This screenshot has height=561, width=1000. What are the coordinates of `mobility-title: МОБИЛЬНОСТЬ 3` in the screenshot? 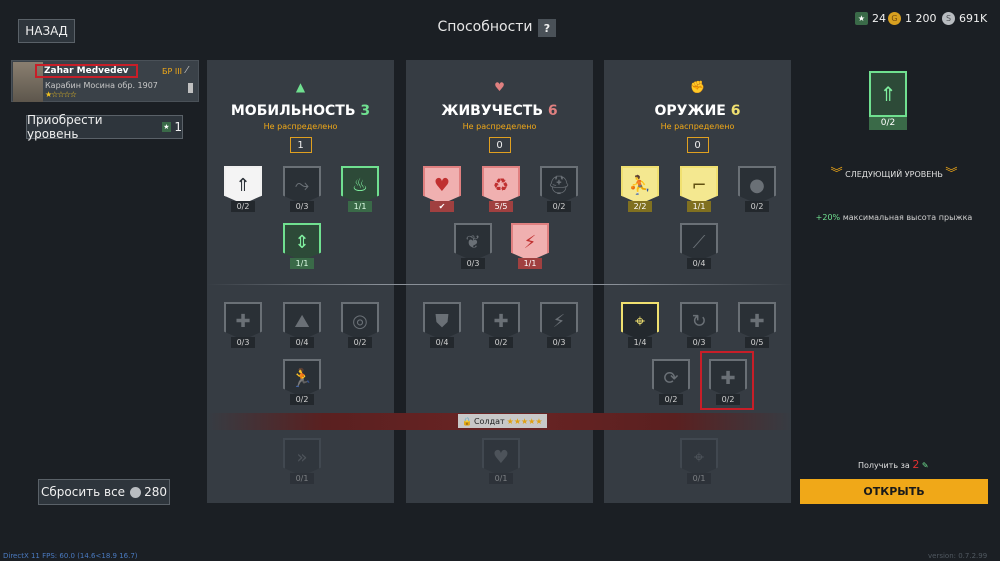 It's located at (300, 111).